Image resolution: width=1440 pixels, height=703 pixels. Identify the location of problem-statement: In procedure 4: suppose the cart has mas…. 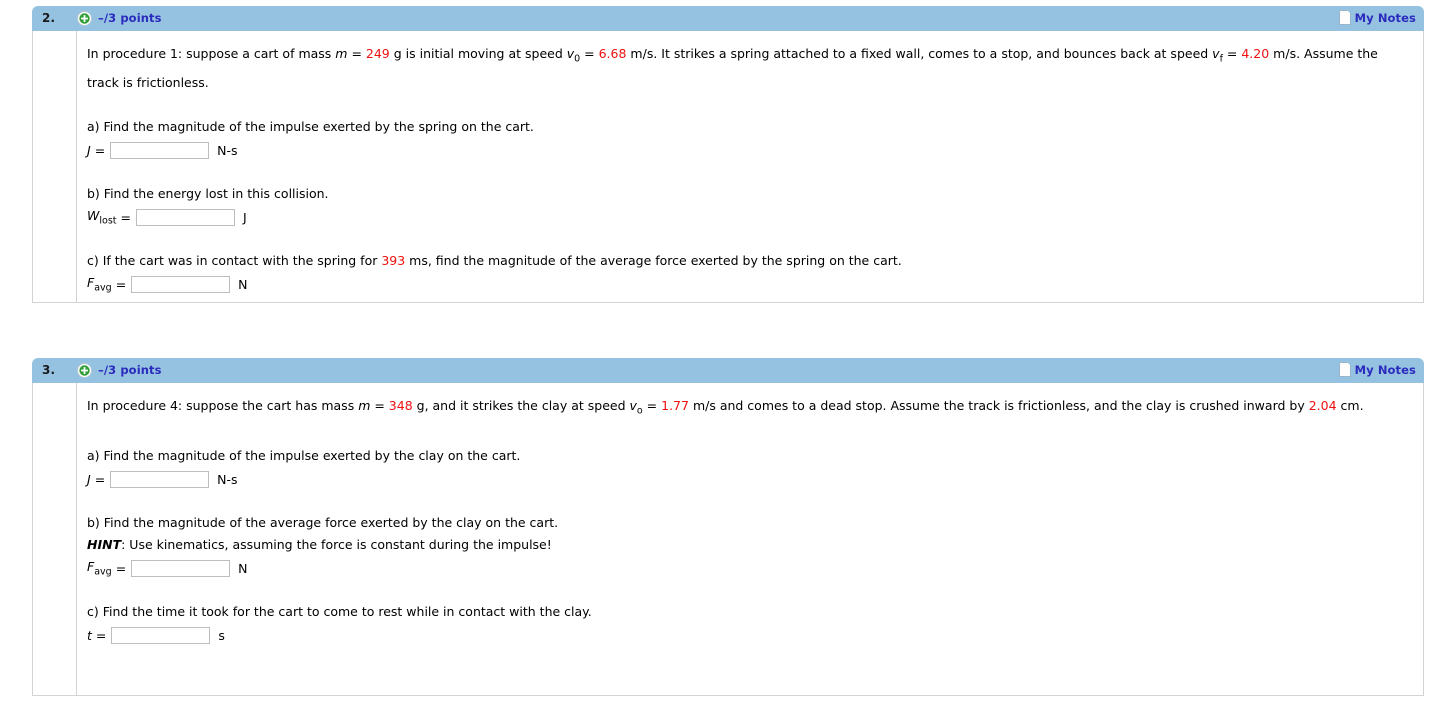
(750, 408).